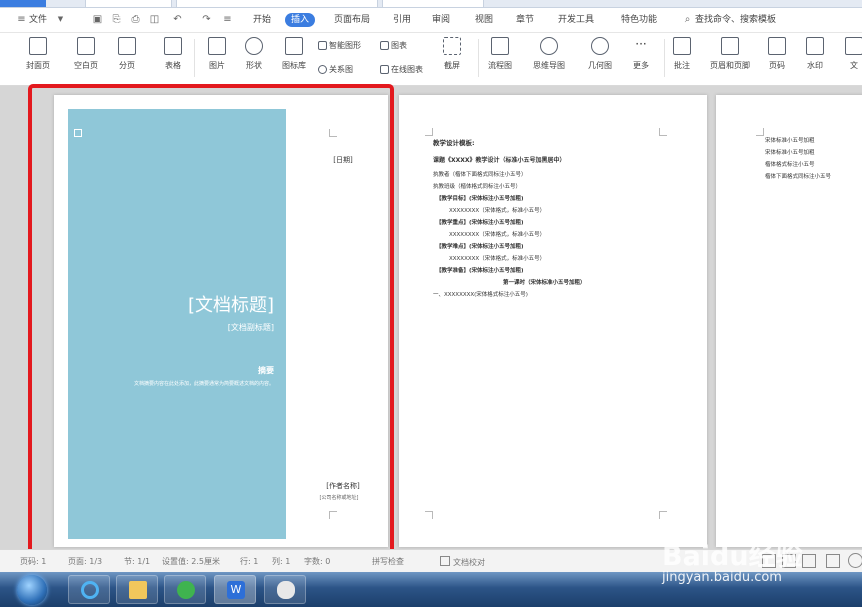 The image size is (862, 607). I want to click on redo-icon: ↷, so click(206, 19).